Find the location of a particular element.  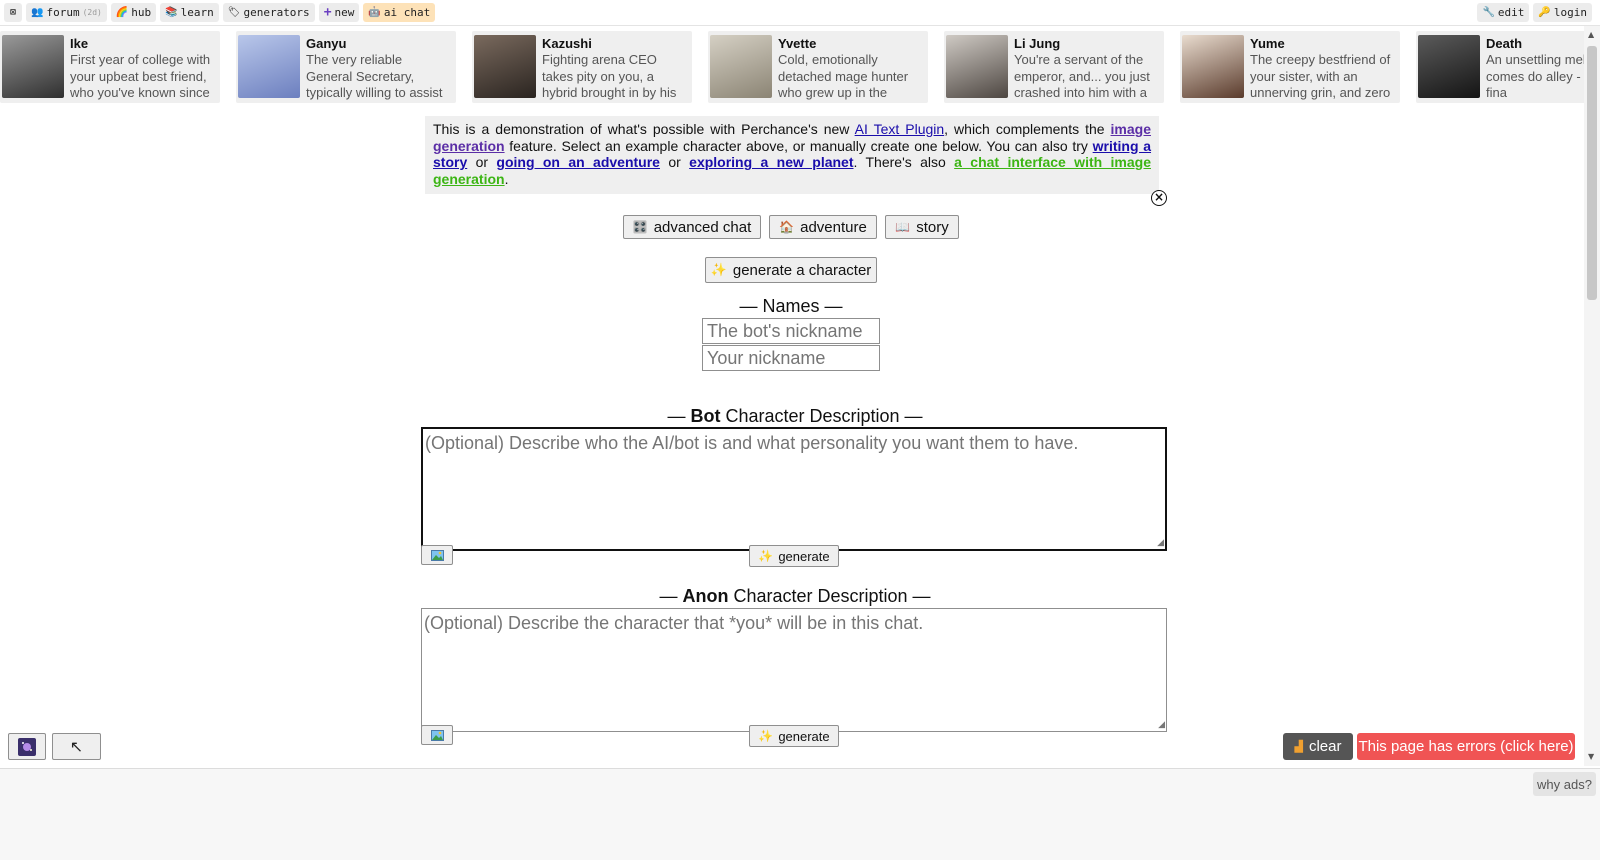

anon-image-button is located at coordinates (437, 735).